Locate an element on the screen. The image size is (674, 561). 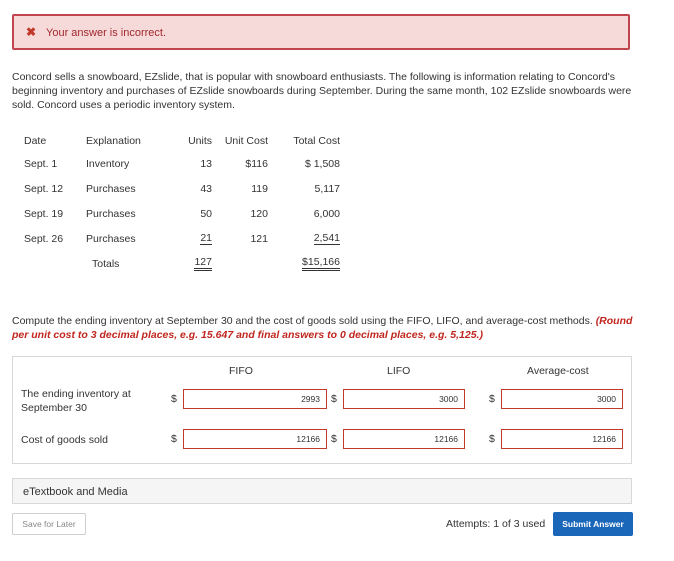
row-units: 50 is located at coordinates (206, 213).